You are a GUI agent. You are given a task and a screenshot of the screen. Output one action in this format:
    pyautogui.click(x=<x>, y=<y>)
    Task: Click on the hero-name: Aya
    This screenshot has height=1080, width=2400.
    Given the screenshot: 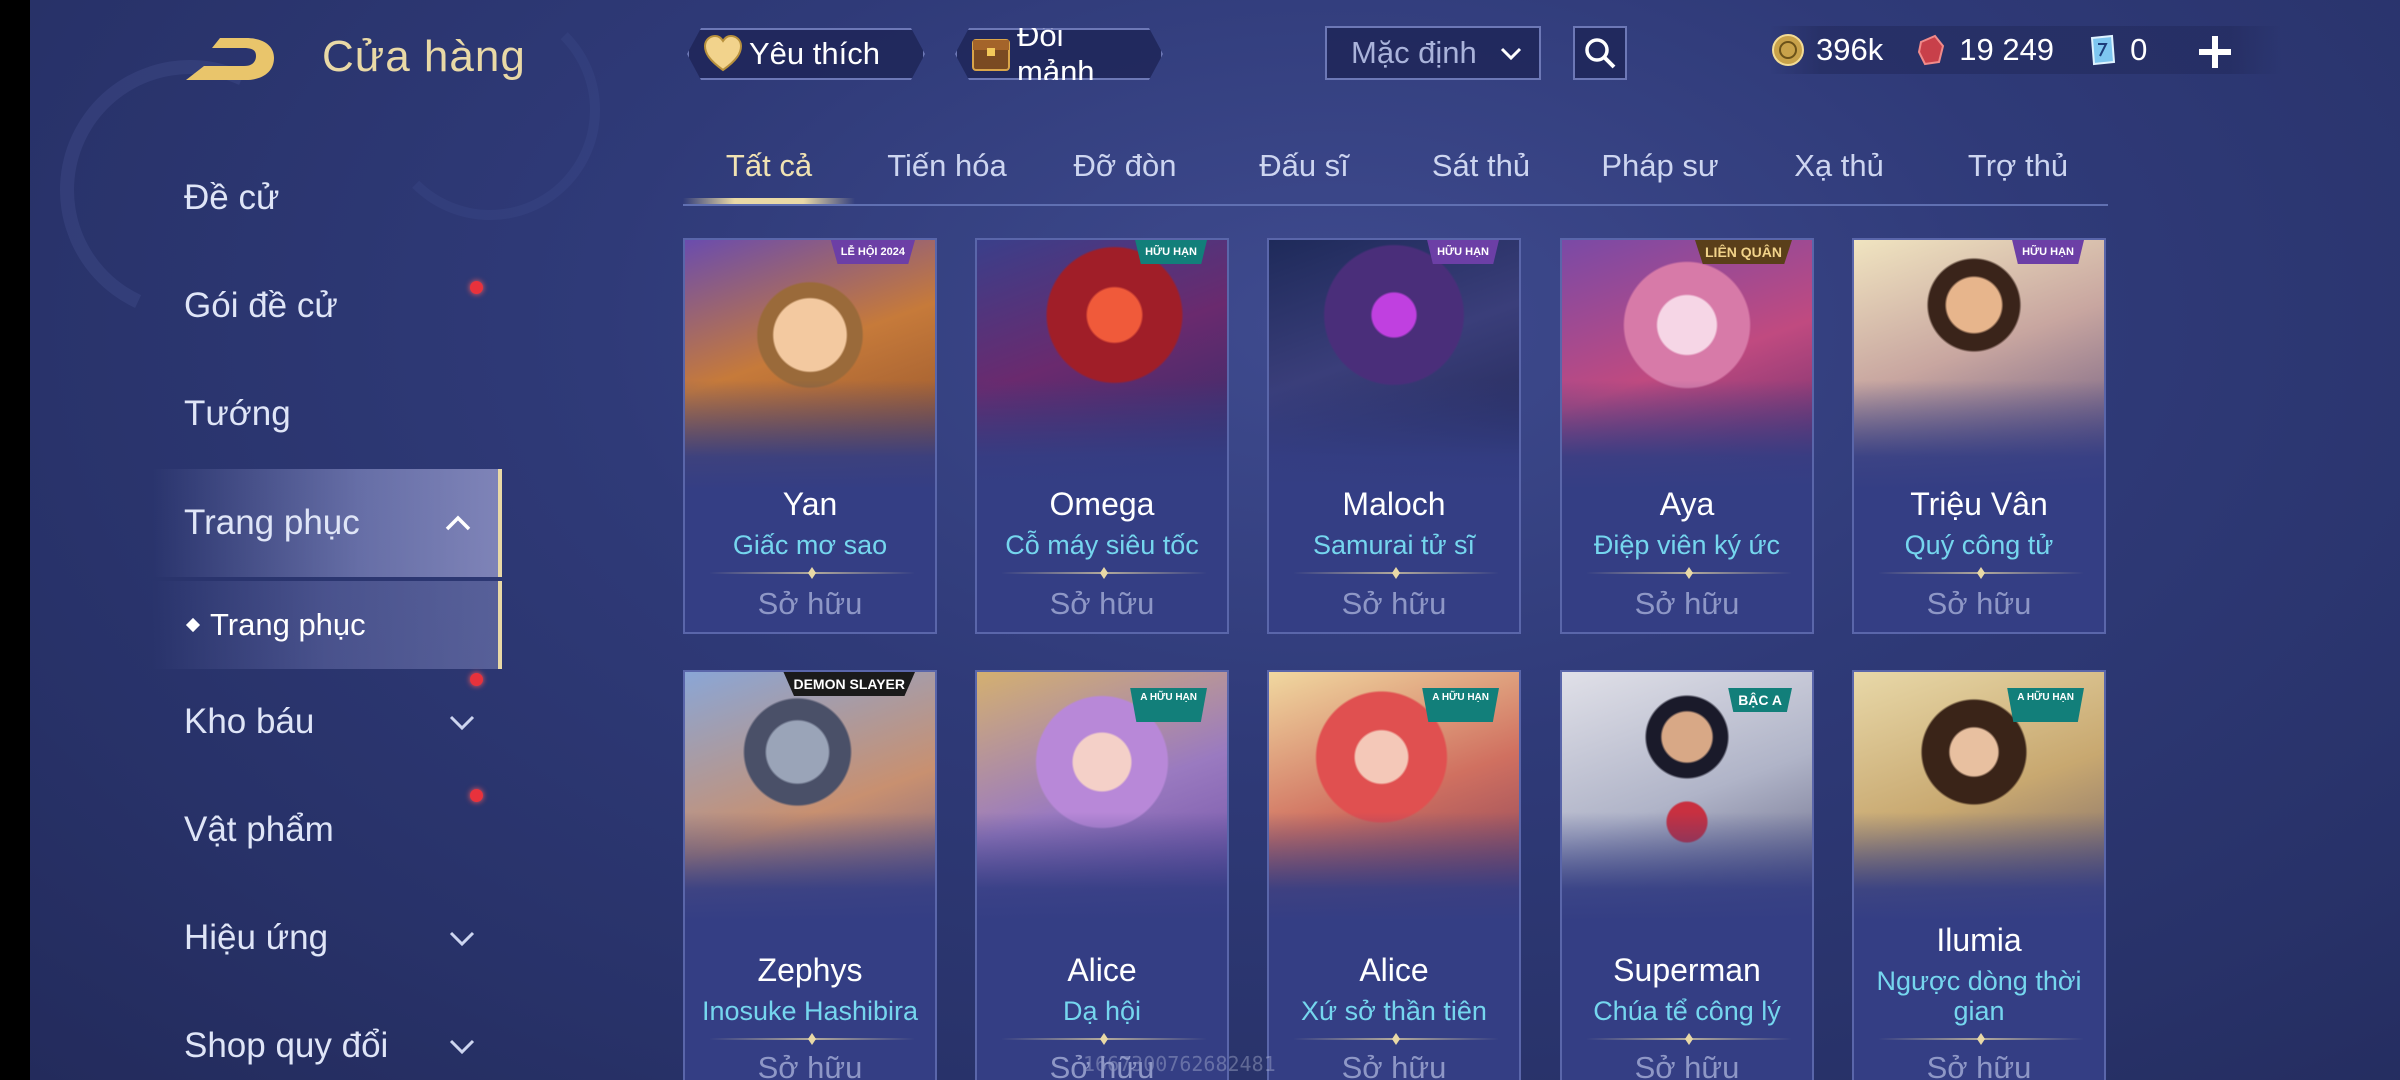 What is the action you would take?
    pyautogui.click(x=1687, y=504)
    